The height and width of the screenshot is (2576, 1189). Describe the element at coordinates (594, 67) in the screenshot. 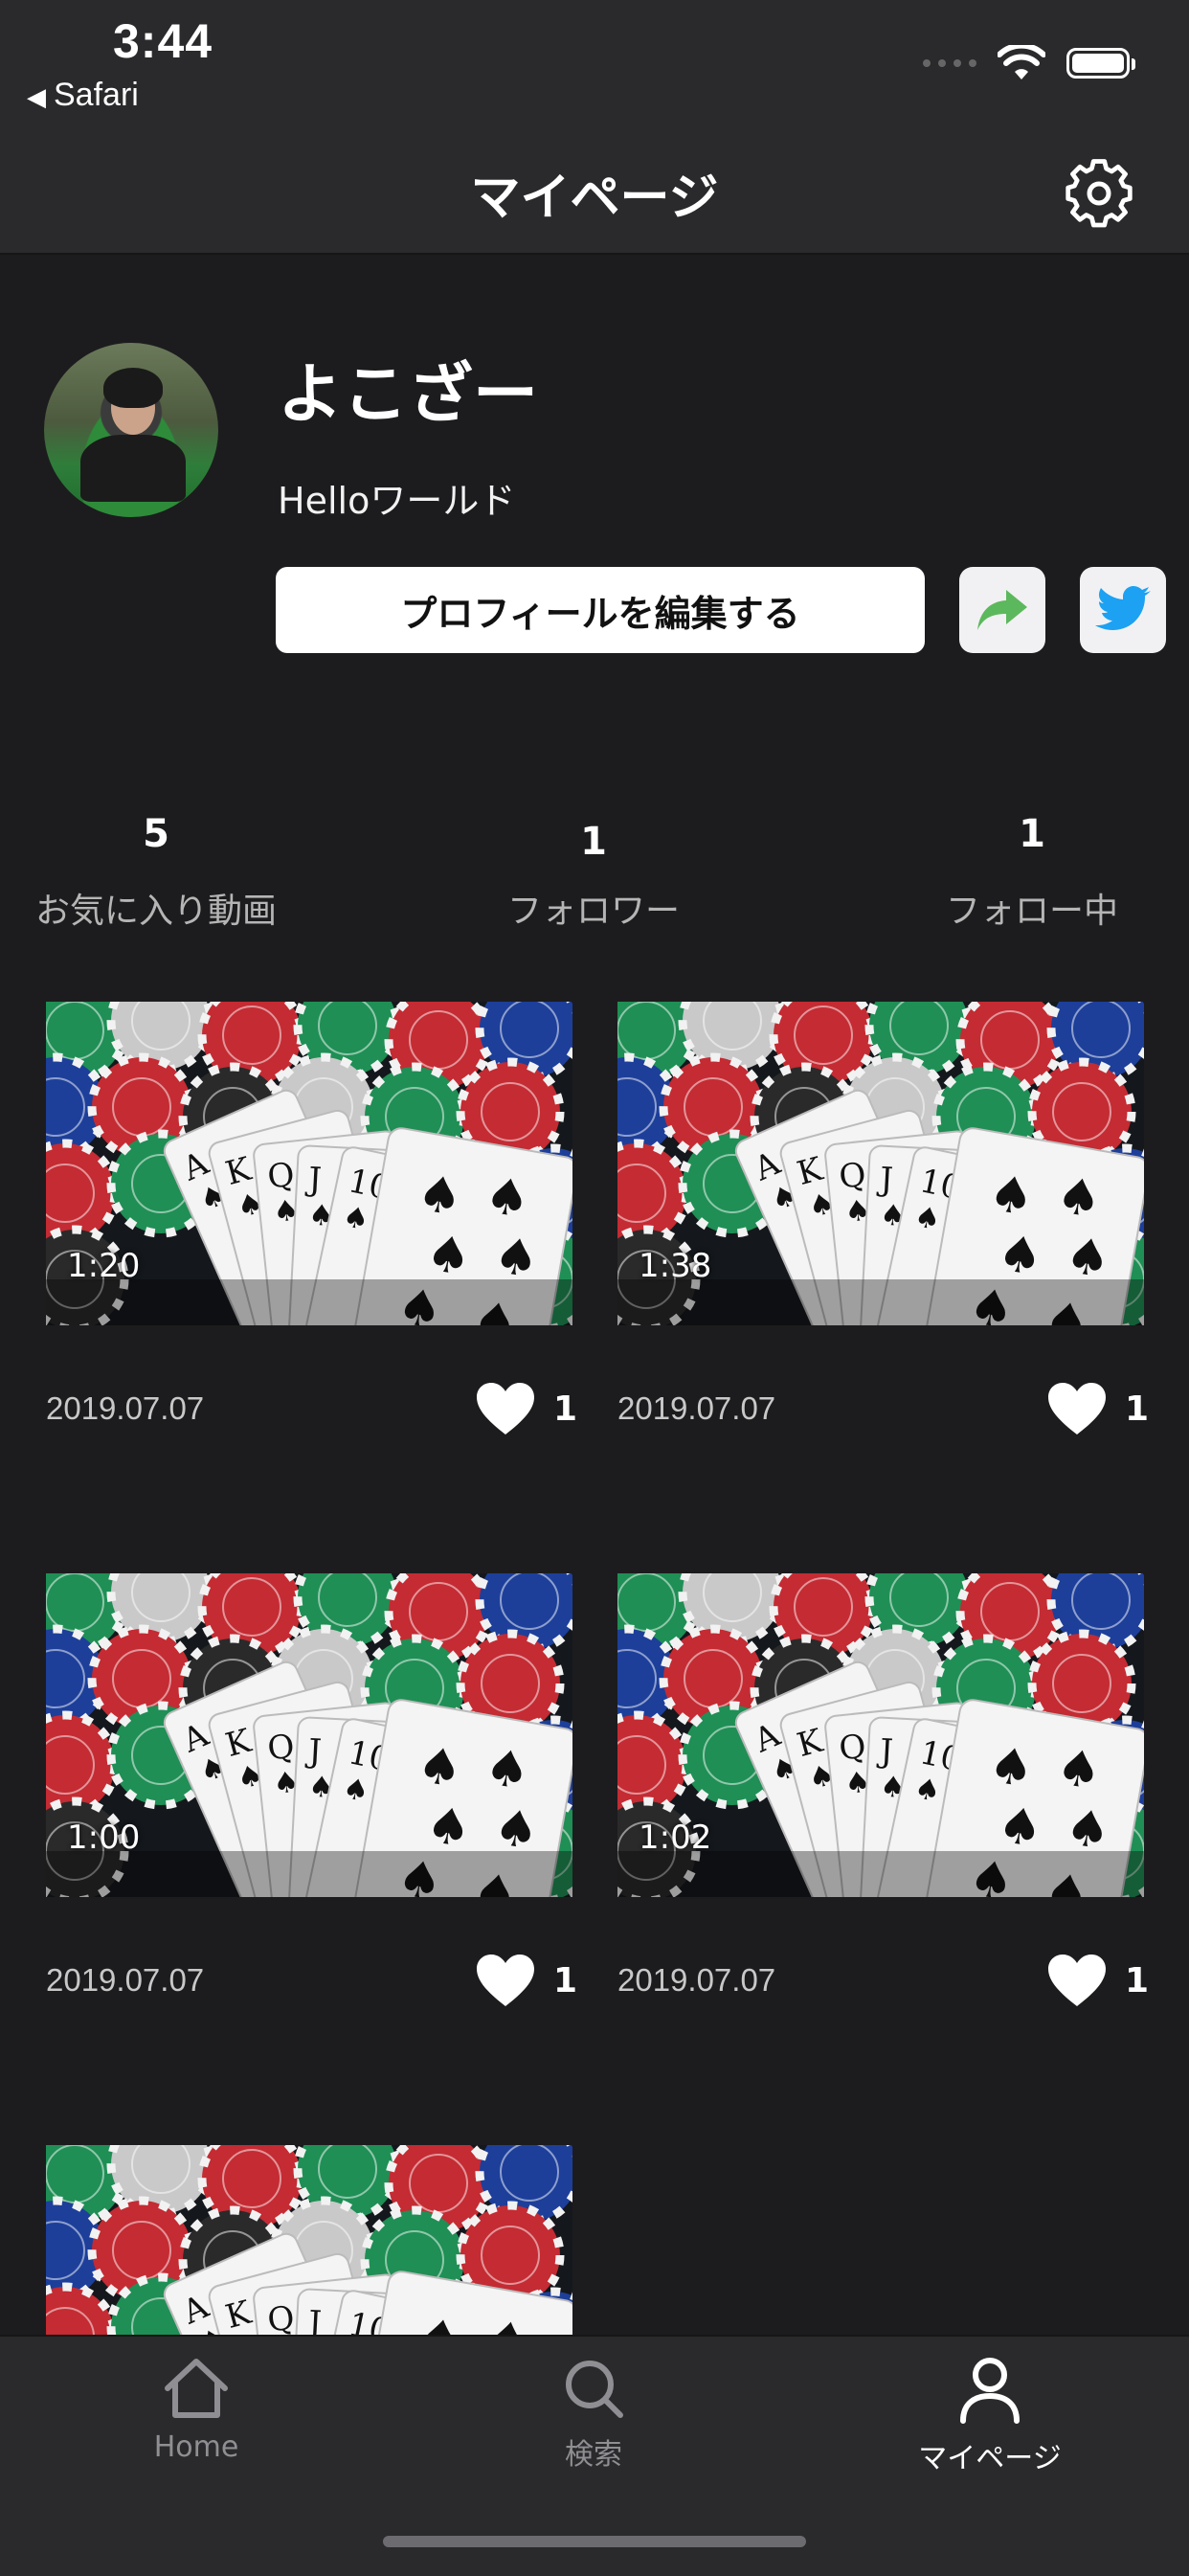

I see `status-bar: 3:44 ◀ Safari` at that location.